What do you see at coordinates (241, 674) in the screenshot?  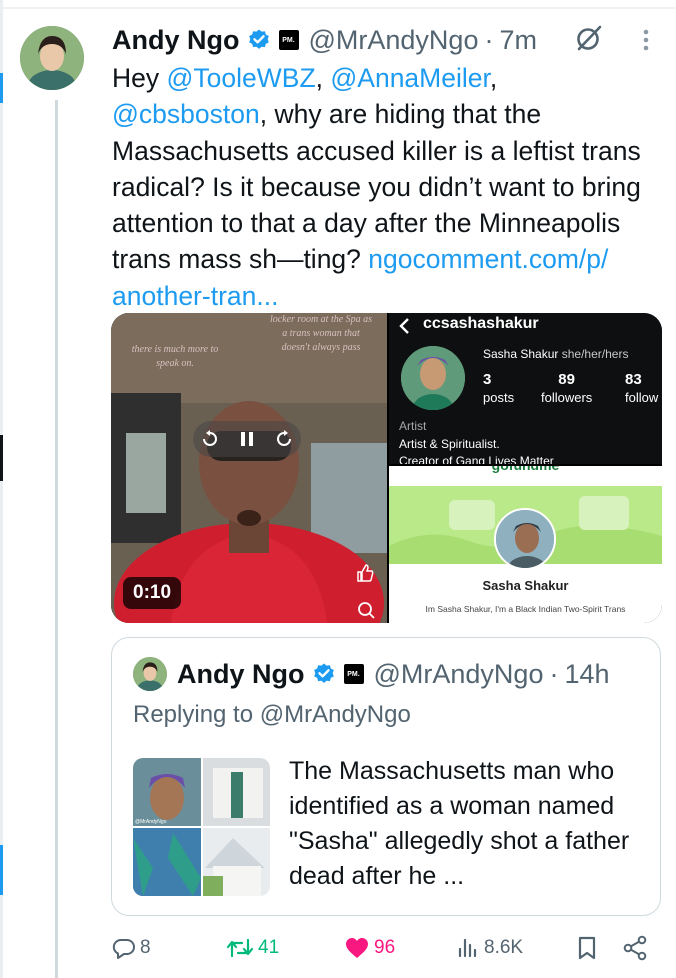 I see `quote-author-name: Andy Ngo` at bounding box center [241, 674].